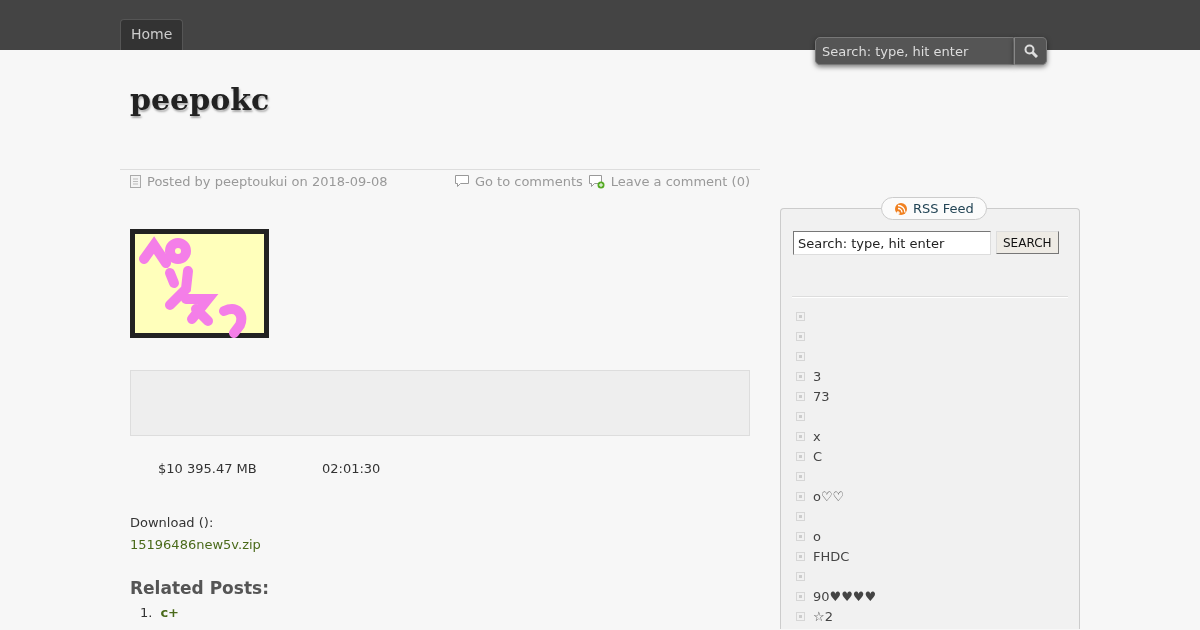 This screenshot has width=1200, height=630. I want to click on search-icon, so click(1030, 51).